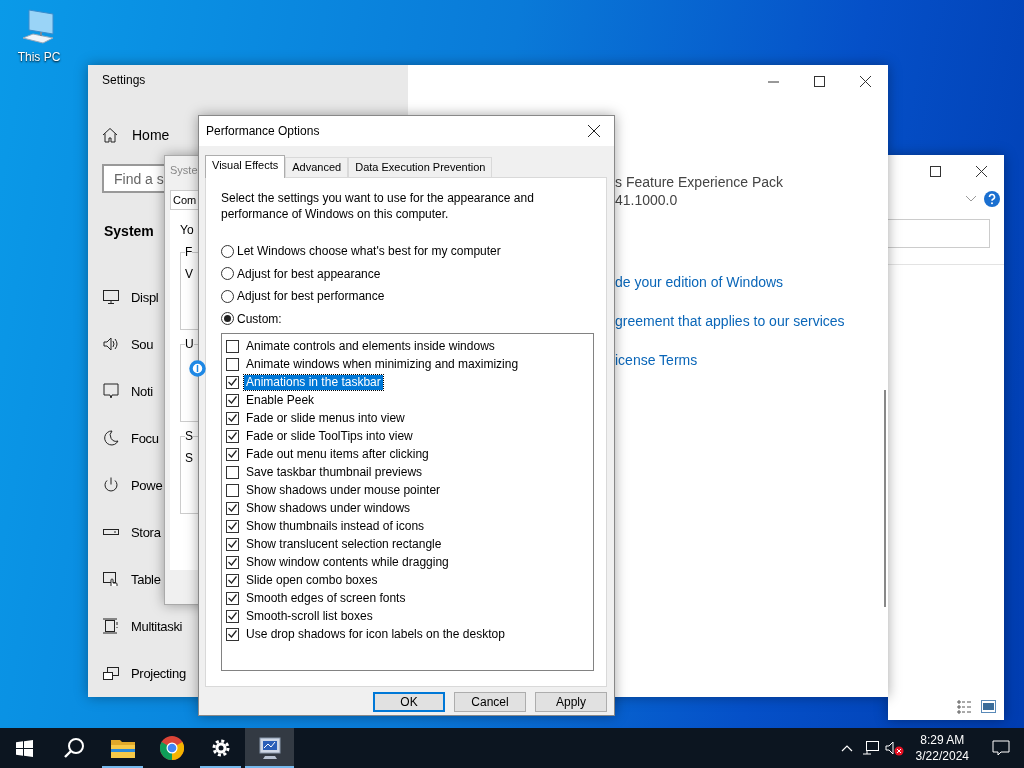  I want to click on radio-label: Custom:, so click(259, 318).